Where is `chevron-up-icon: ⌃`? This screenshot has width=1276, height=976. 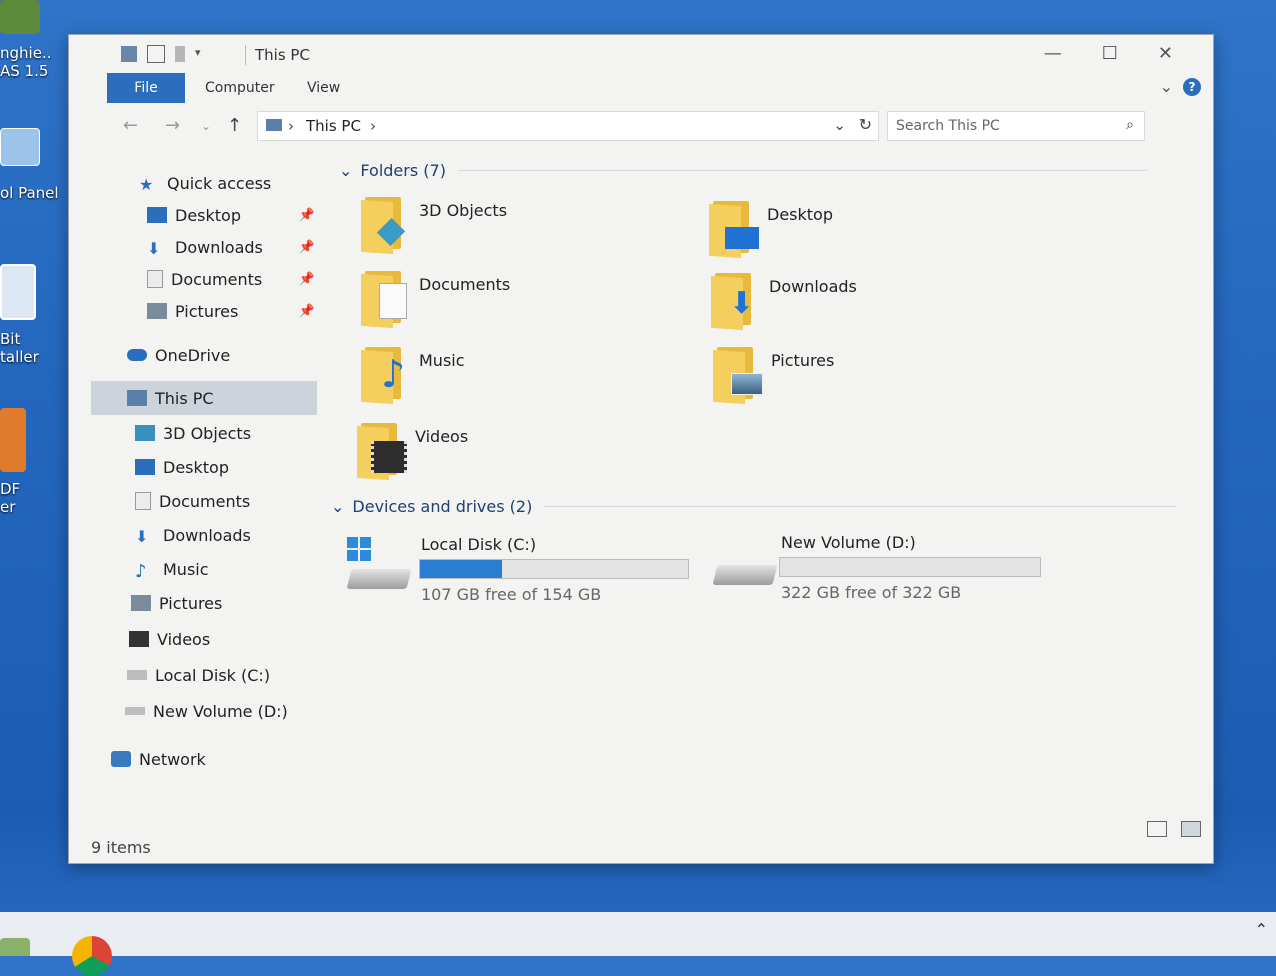 chevron-up-icon: ⌃ is located at coordinates (1261, 929).